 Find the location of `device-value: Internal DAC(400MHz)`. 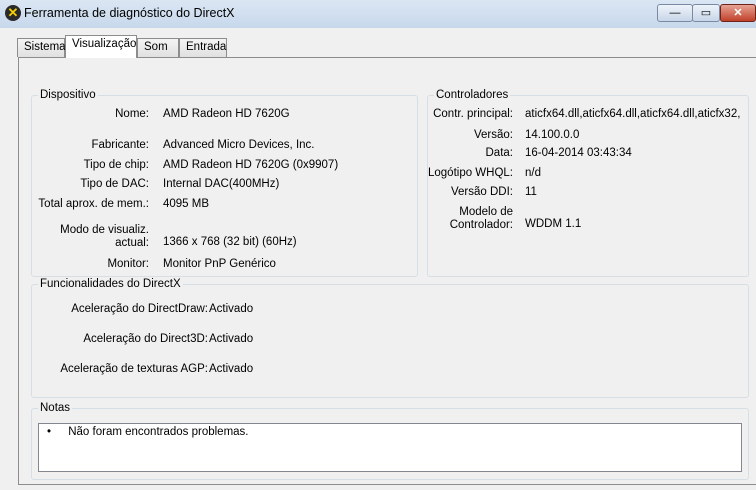

device-value: Internal DAC(400MHz) is located at coordinates (221, 184).